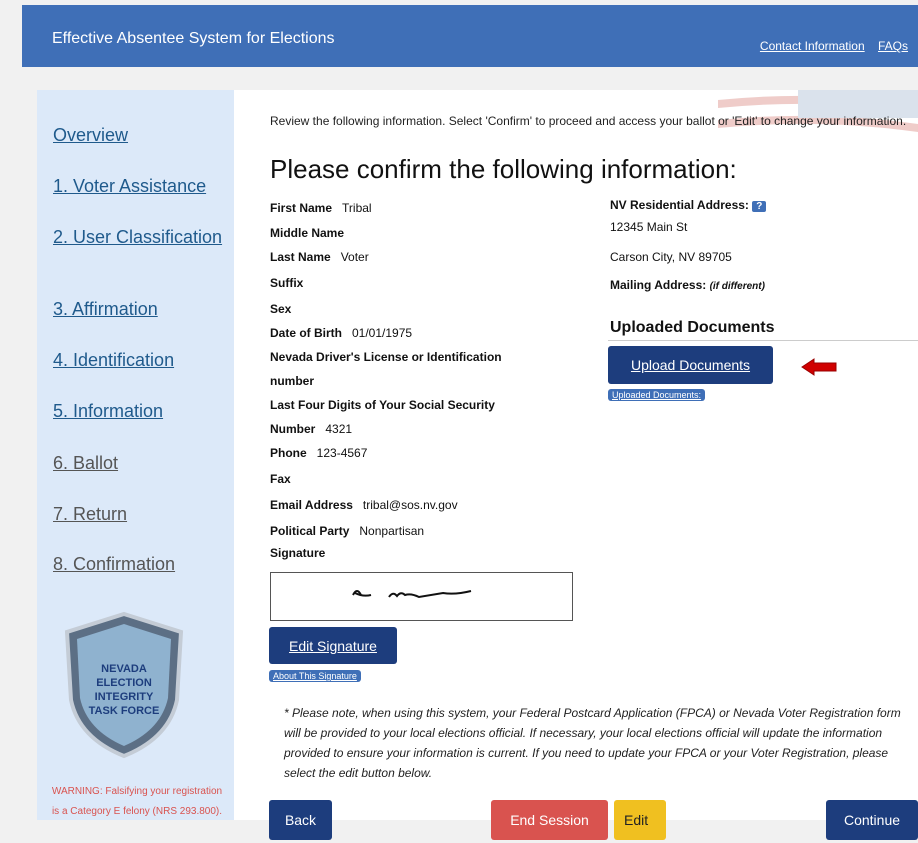  I want to click on sidebar-item-ballot: 6. Ballot, so click(85, 463).